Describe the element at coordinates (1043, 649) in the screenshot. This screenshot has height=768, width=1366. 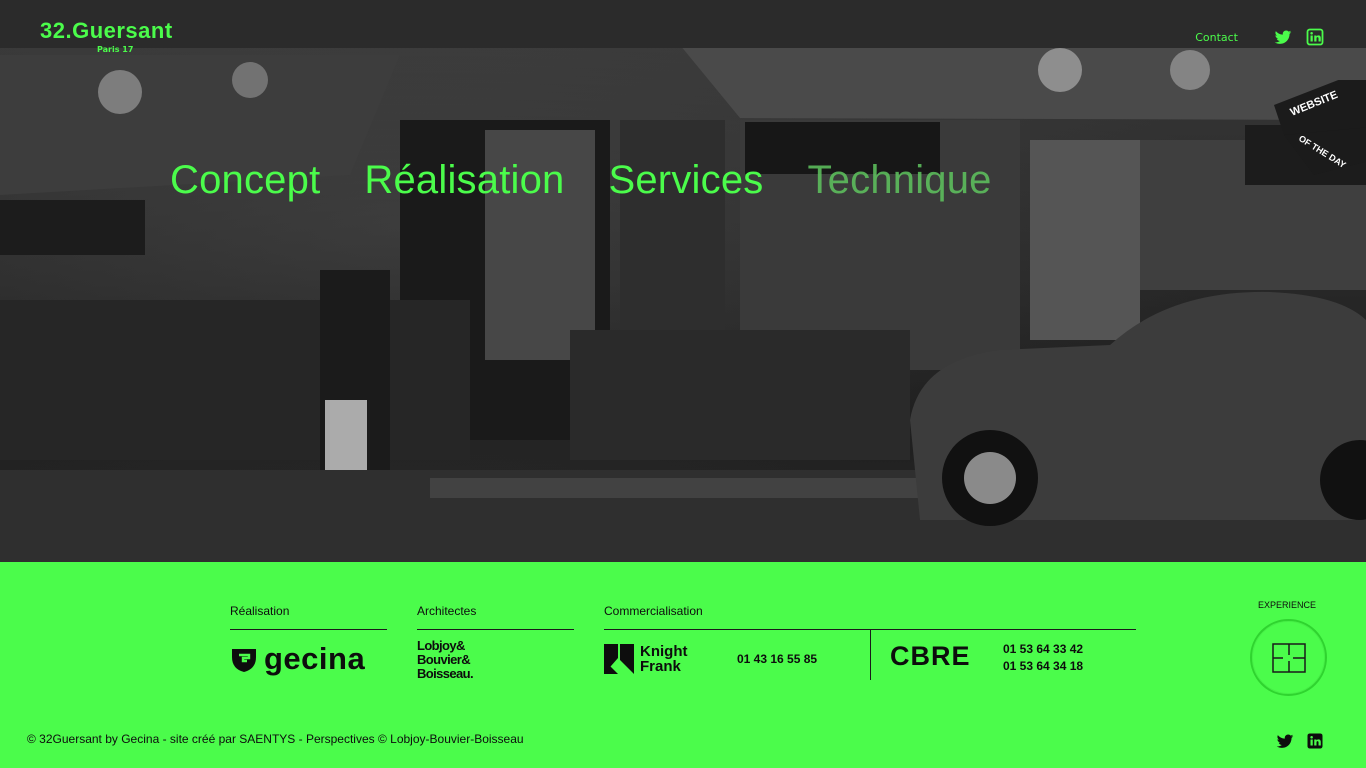
I see `cbre-phone: 01 53 64 33 42` at that location.